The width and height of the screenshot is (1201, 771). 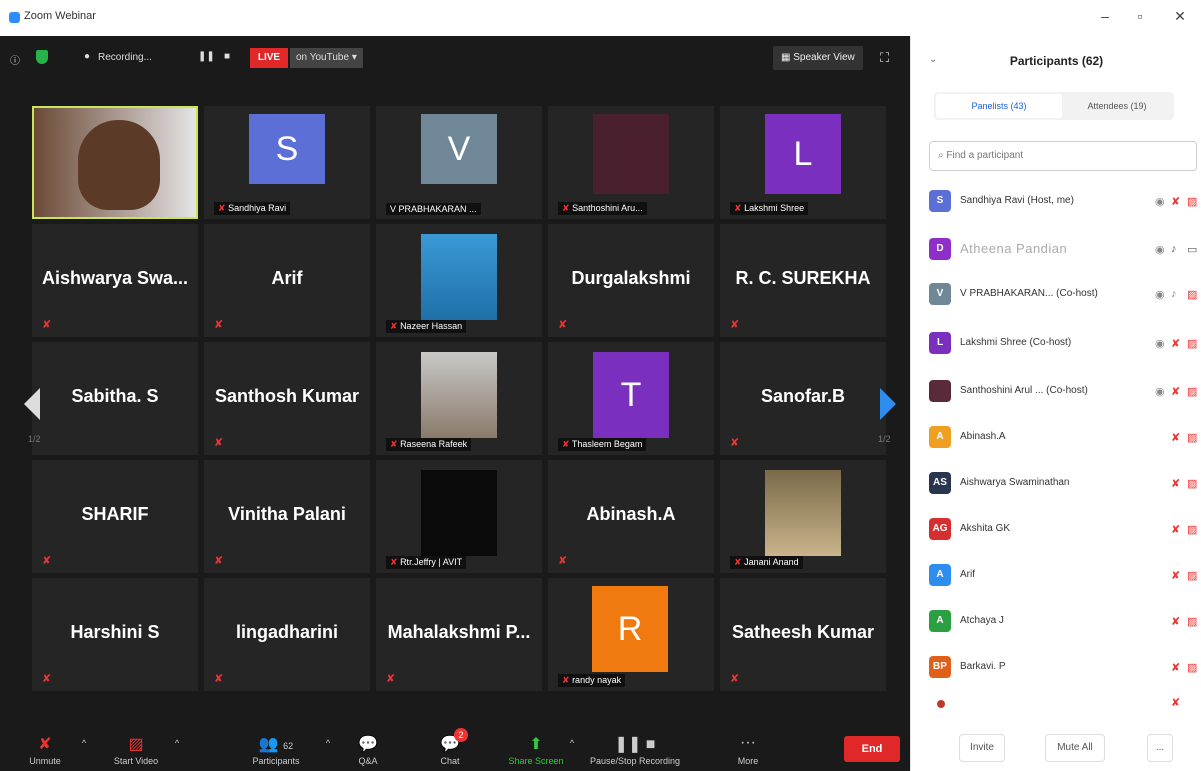 What do you see at coordinates (635, 748) in the screenshot?
I see `pause-stop-recording-button: ❚❚ ■ Pause/Stop Recording` at bounding box center [635, 748].